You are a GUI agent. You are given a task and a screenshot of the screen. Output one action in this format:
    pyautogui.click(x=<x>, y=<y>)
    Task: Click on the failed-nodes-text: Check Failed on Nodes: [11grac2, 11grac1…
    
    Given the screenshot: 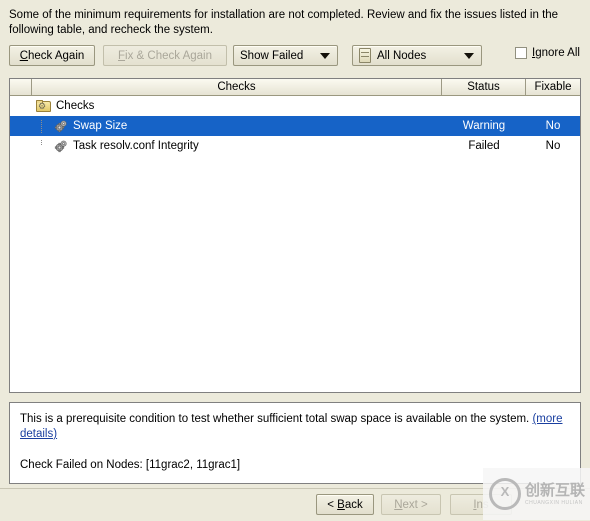 What is the action you would take?
    pyautogui.click(x=130, y=465)
    